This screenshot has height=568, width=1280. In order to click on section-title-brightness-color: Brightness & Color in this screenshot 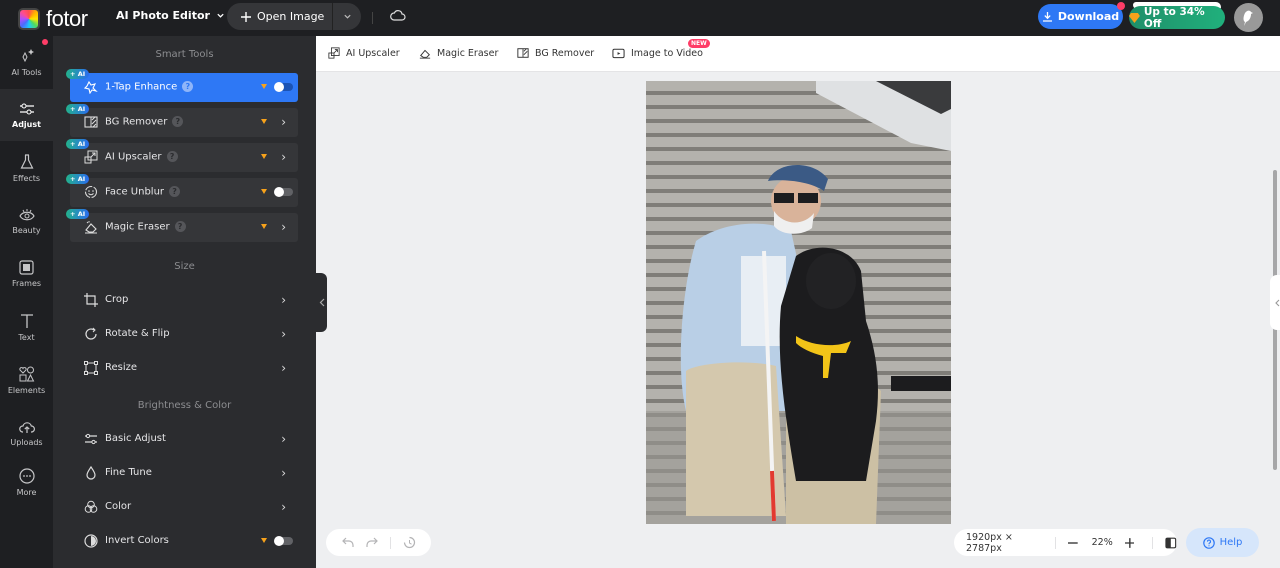, I will do `click(184, 405)`.